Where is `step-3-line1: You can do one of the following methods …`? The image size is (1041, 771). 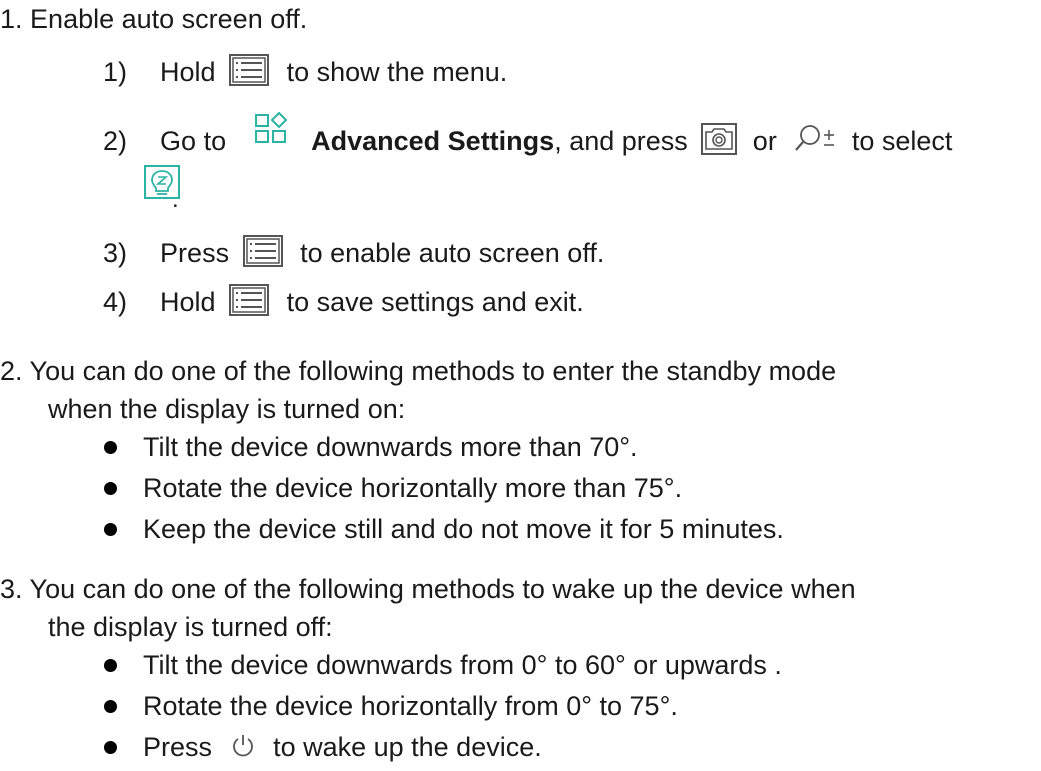
step-3-line1: You can do one of the following methods … is located at coordinates (442, 589).